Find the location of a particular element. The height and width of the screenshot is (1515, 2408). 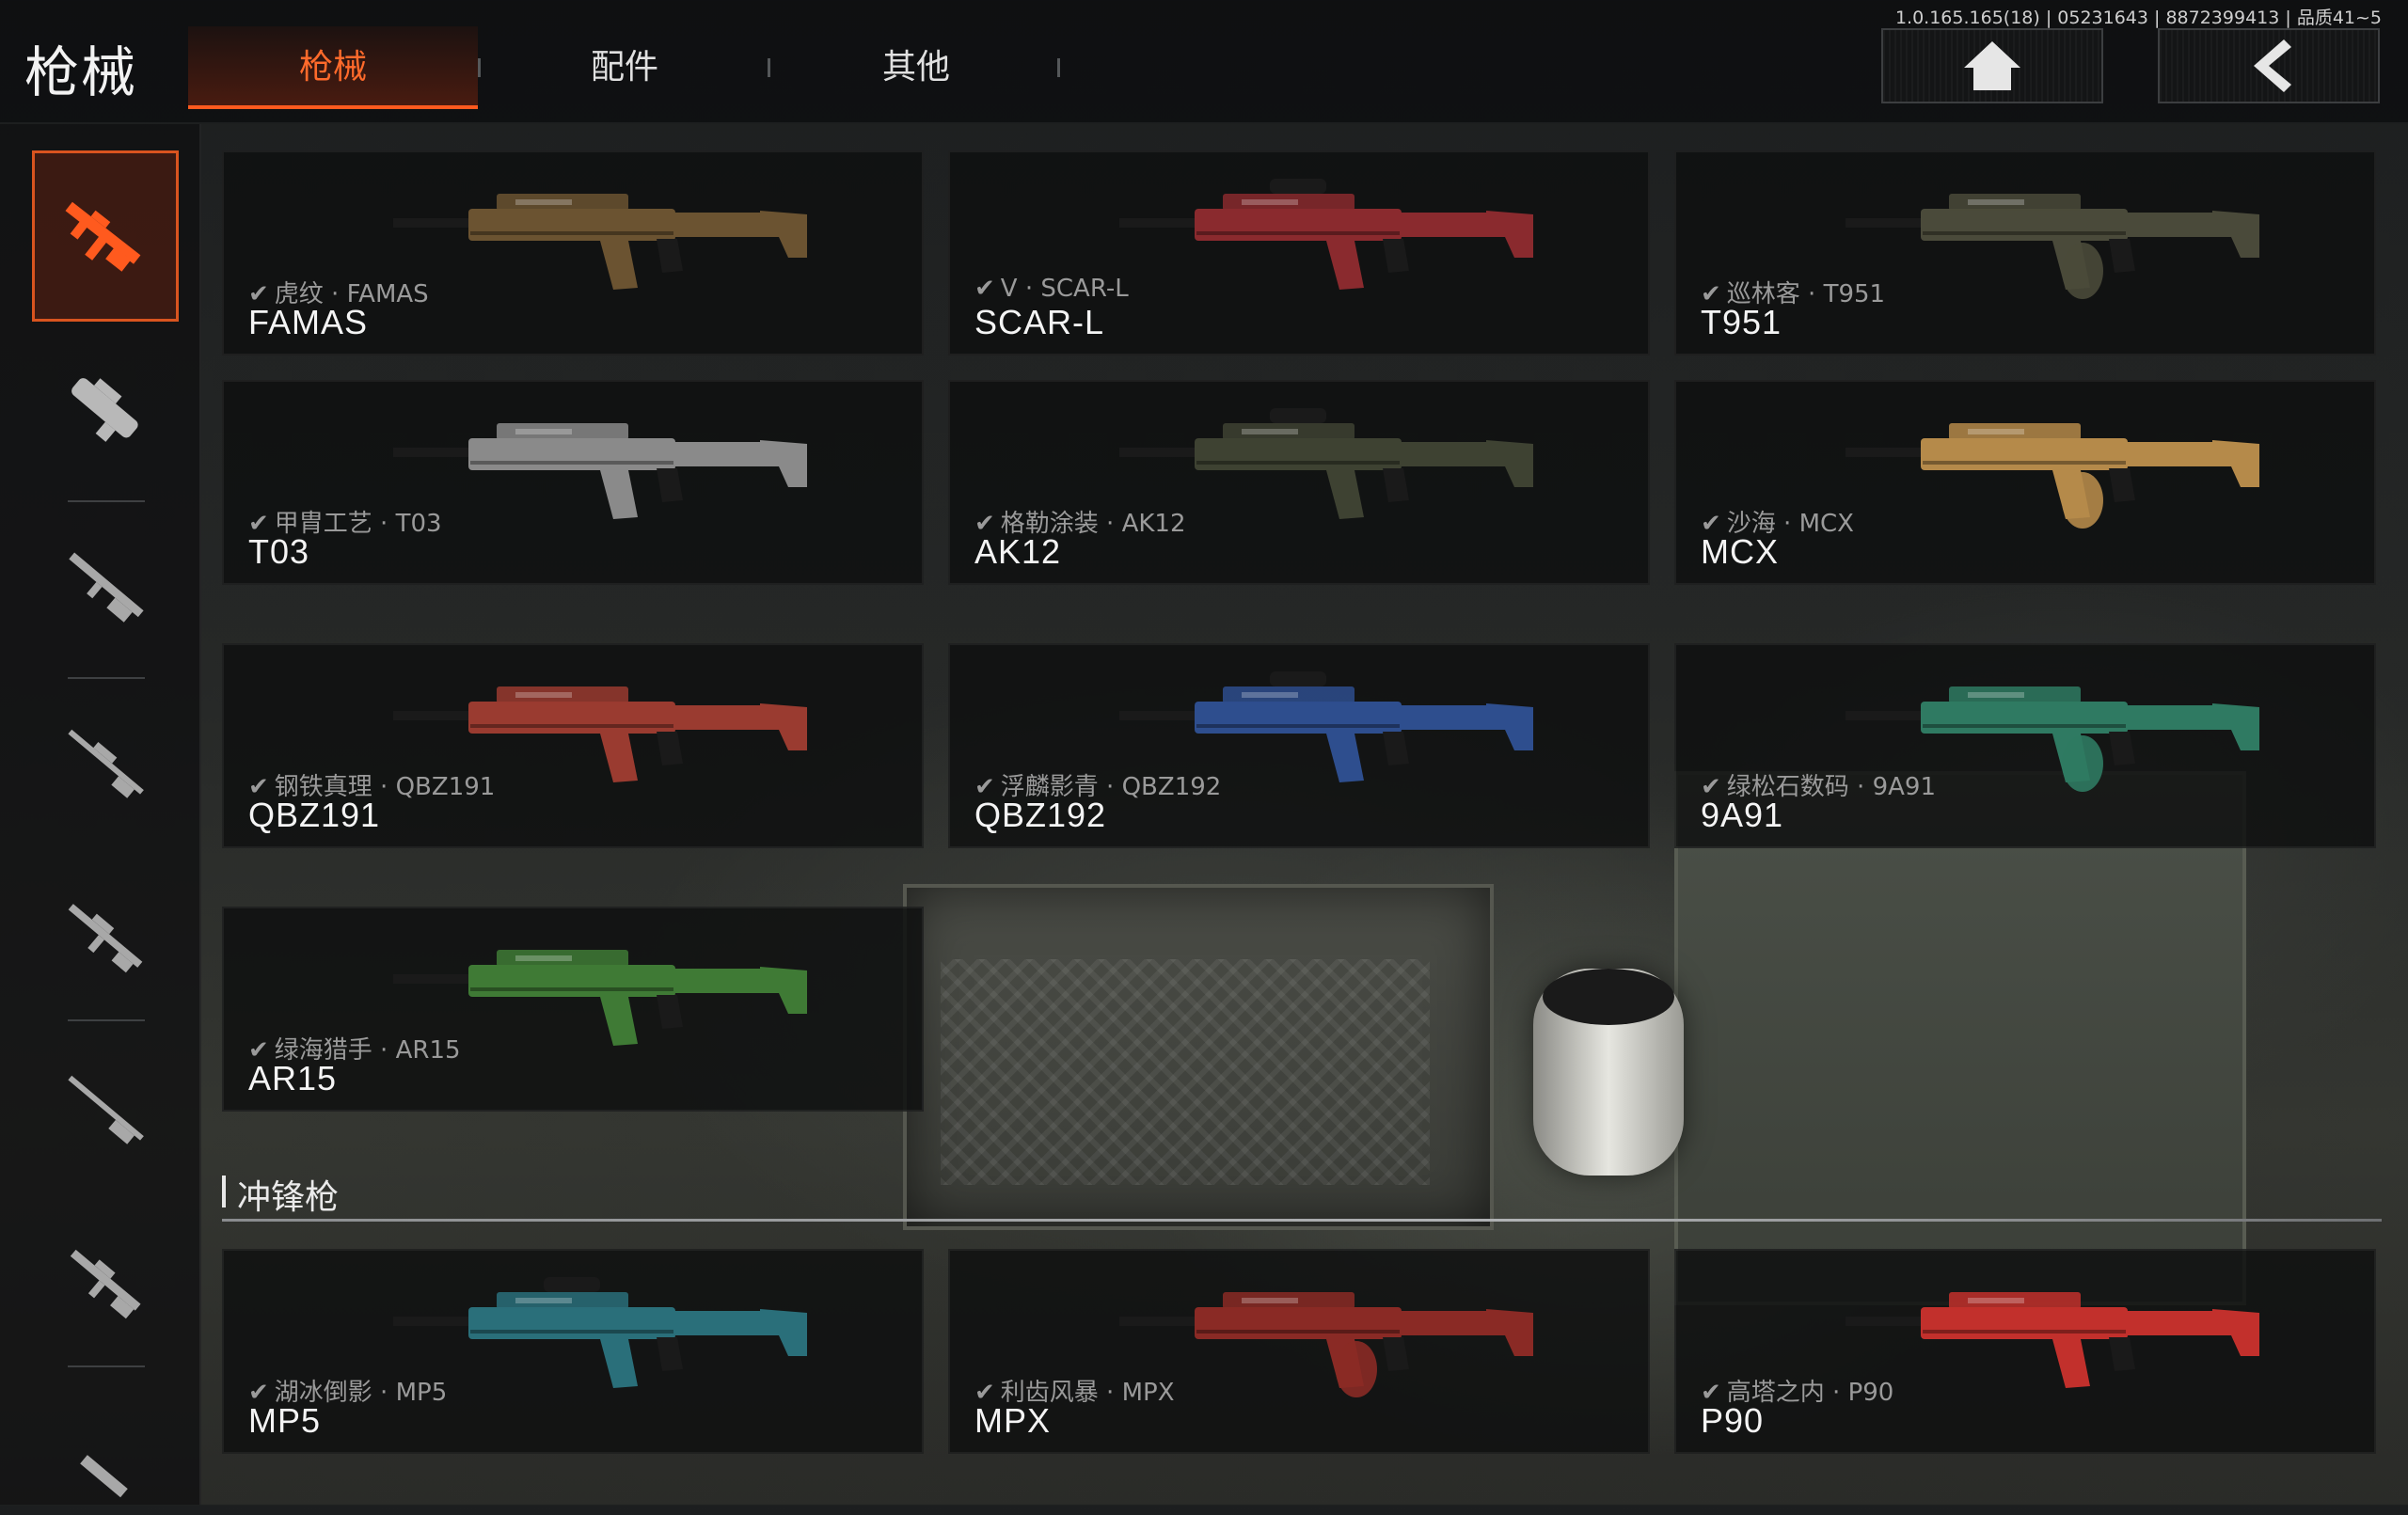

weapon-card-ak12: ✔ 格勒涂装 · AK12 AK12 is located at coordinates (1299, 483).